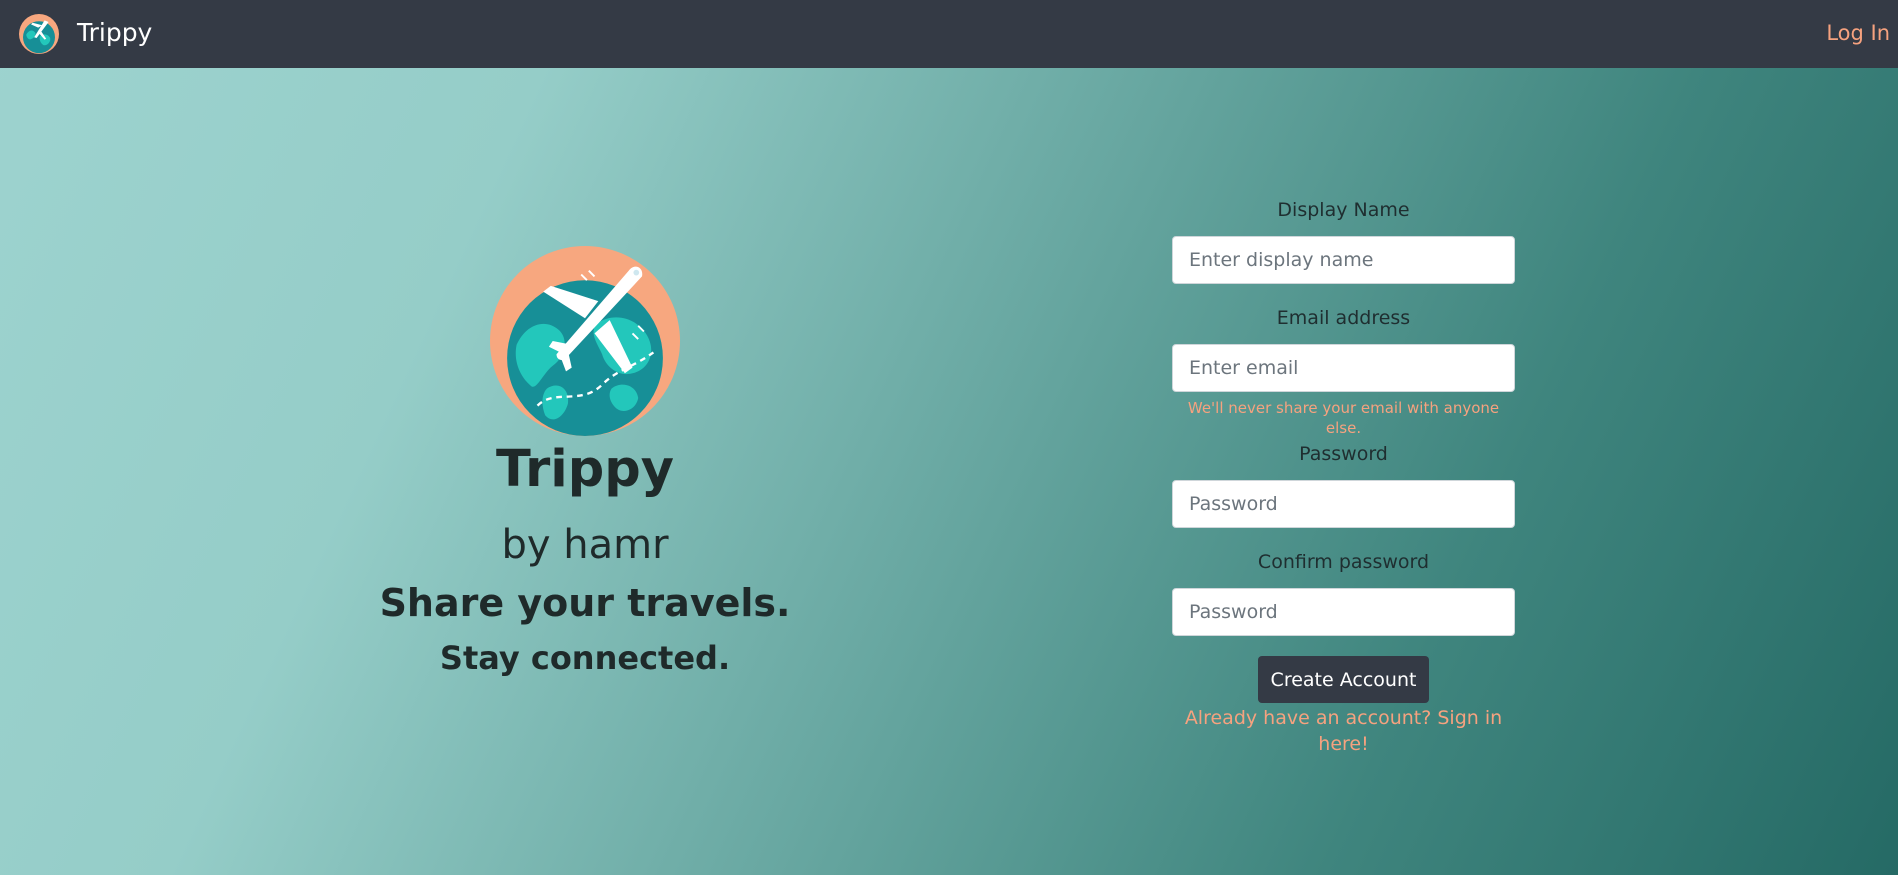  What do you see at coordinates (585, 658) in the screenshot?
I see `hero-tagline-connect: Stay connected.` at bounding box center [585, 658].